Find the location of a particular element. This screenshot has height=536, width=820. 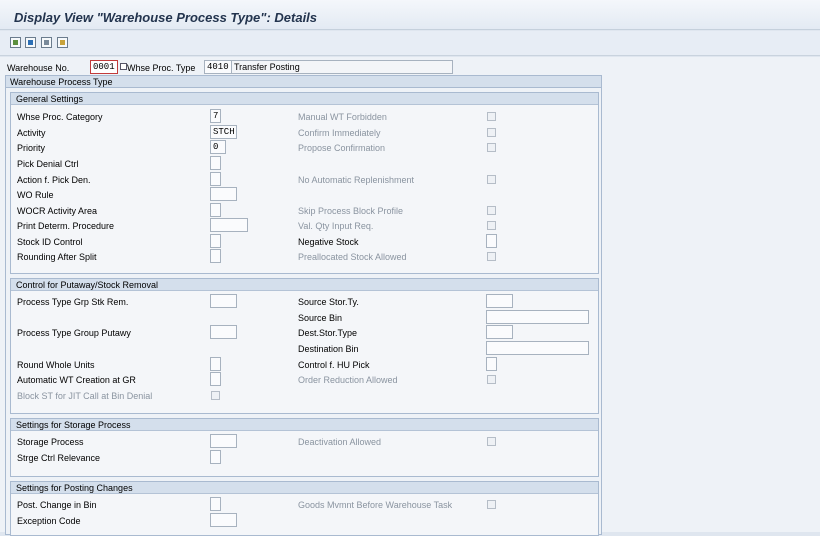

confirm-immediately-checkbox is located at coordinates (491, 132).